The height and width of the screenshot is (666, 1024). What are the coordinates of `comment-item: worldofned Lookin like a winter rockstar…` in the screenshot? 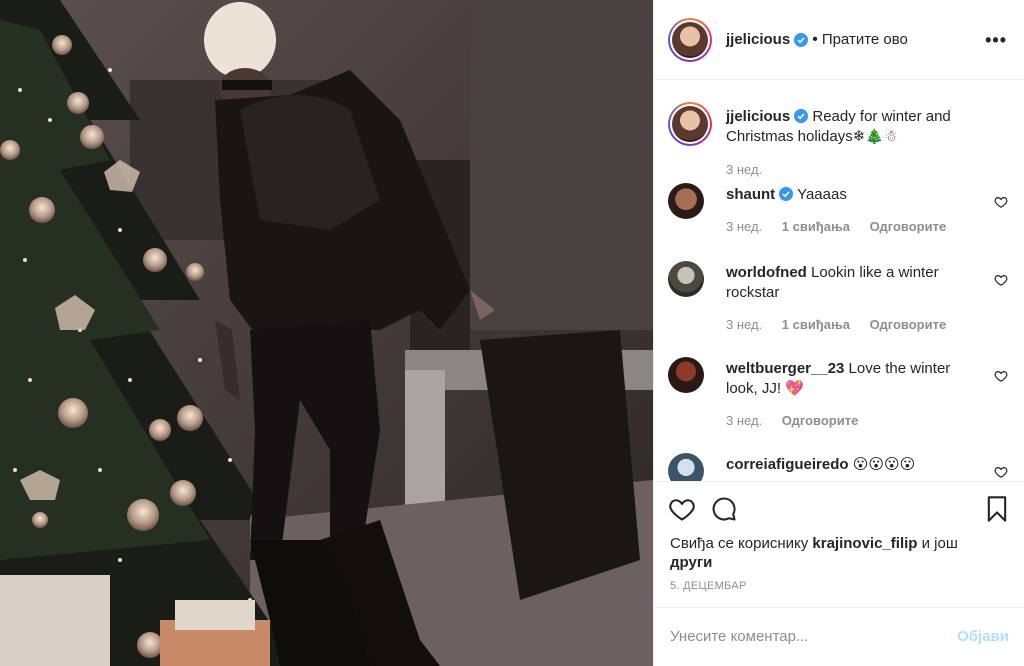 It's located at (838, 301).